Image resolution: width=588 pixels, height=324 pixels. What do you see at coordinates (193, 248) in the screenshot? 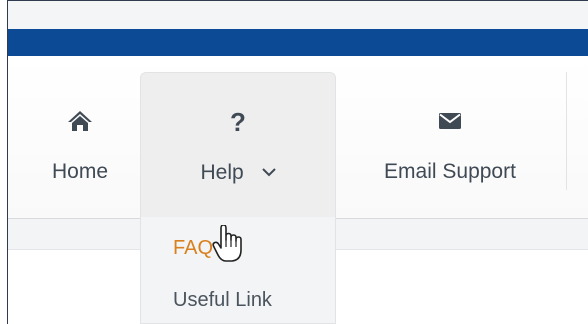
I see `dropdown-item-faq: FAQ` at bounding box center [193, 248].